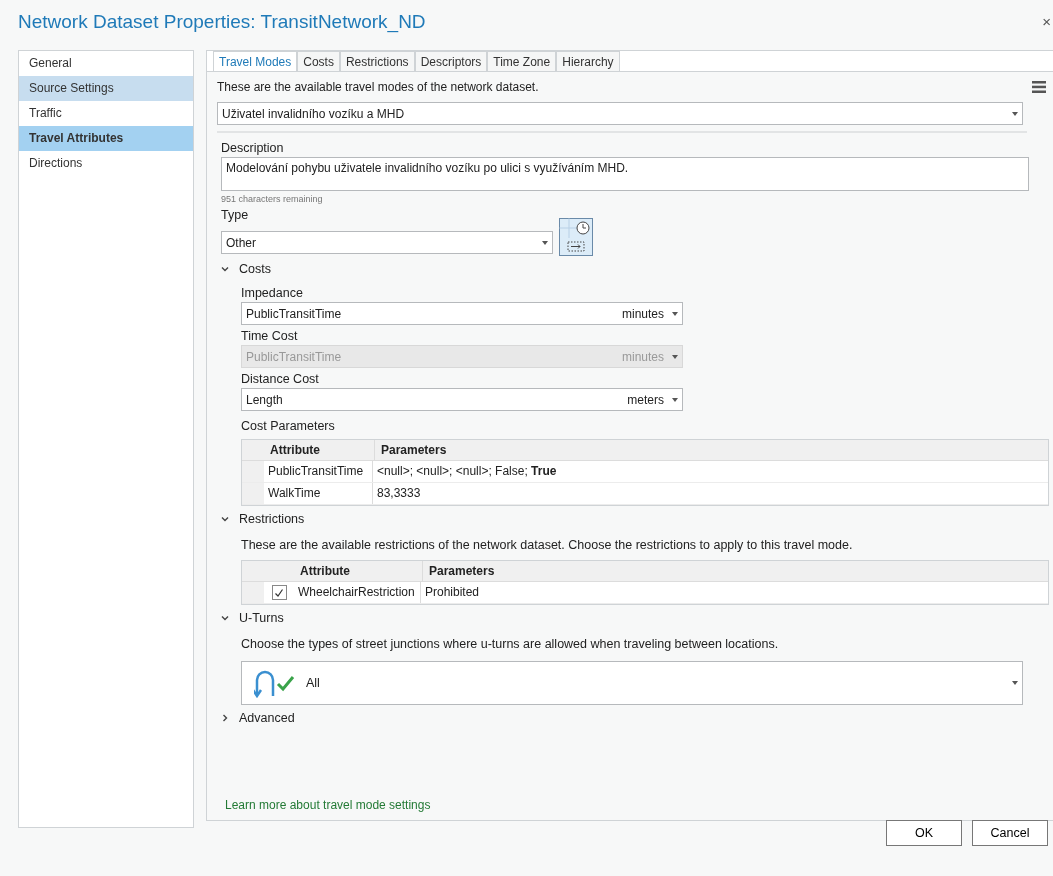 Image resolution: width=1053 pixels, height=876 pixels. Describe the element at coordinates (547, 545) in the screenshot. I see `restrictions-text: These are the available restrictions of the network dataset. Choose the restrictions to apply to this travel mode.` at that location.